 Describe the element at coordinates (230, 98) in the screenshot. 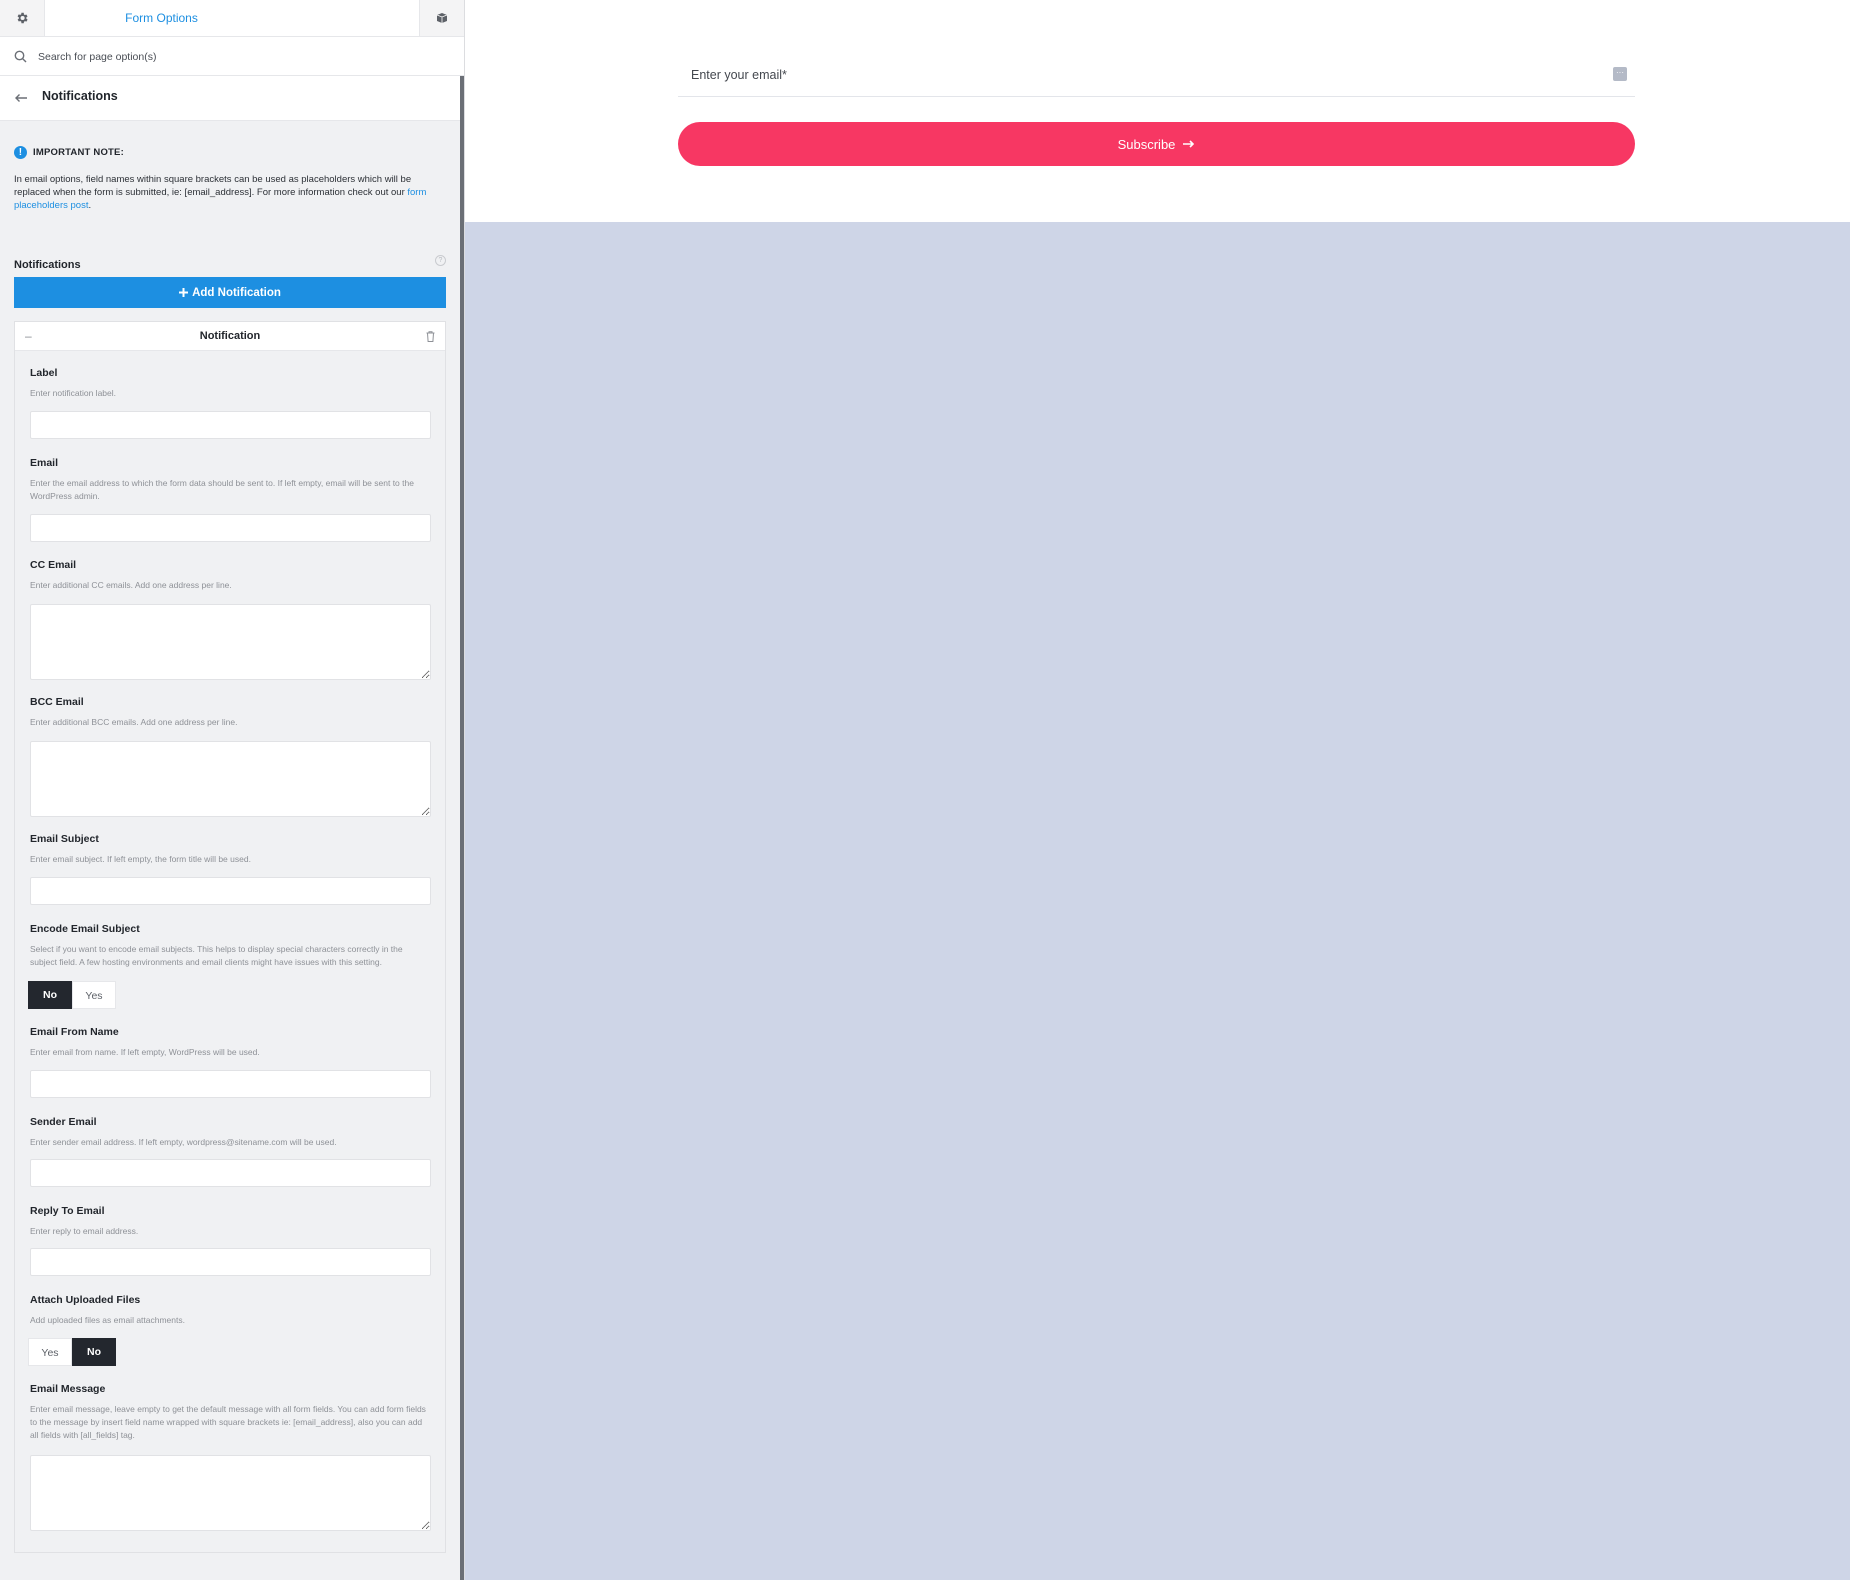

I see `breadcrumb: Notifications` at that location.